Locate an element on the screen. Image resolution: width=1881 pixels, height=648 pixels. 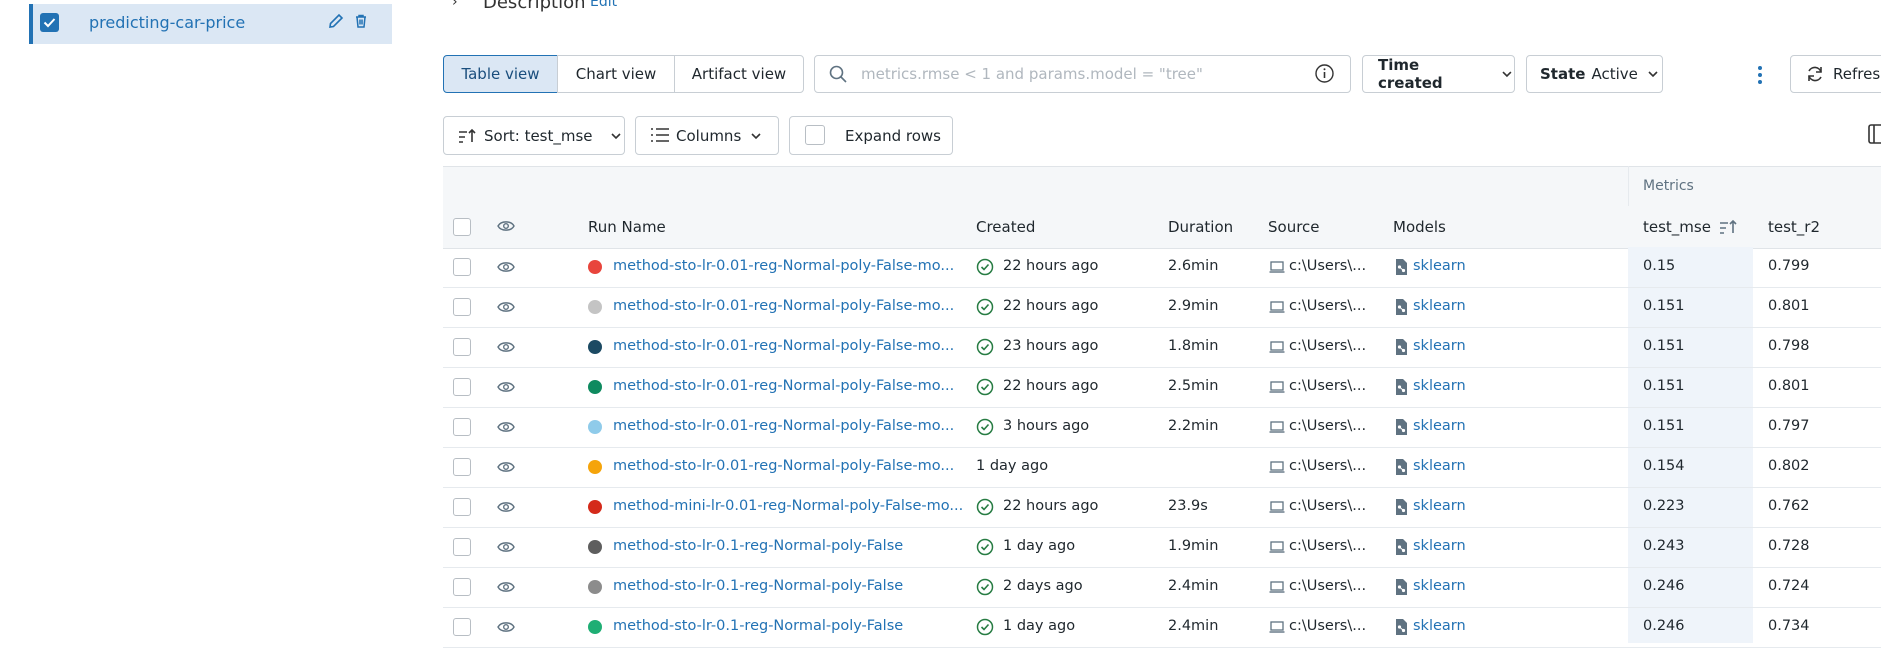
experiment-checkbox is located at coordinates (49, 22).